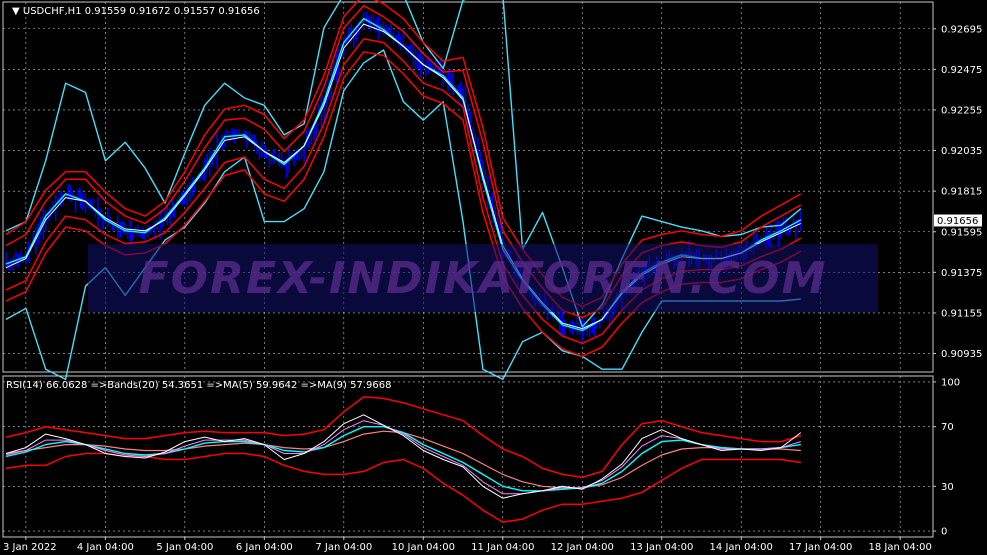 This screenshot has height=555, width=987. What do you see at coordinates (17, 11) in the screenshot?
I see `symbol-marker-icon: ▼` at bounding box center [17, 11].